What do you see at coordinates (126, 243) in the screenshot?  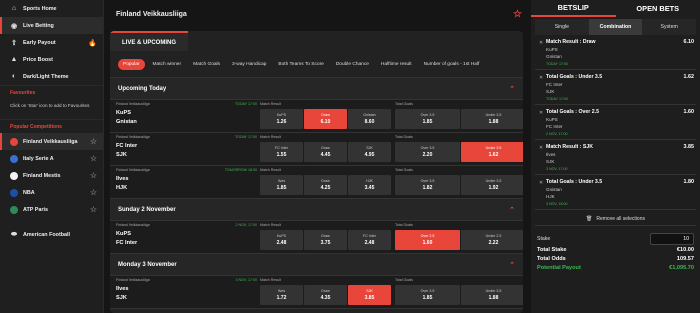 I see `away-team: FC Inter` at bounding box center [126, 243].